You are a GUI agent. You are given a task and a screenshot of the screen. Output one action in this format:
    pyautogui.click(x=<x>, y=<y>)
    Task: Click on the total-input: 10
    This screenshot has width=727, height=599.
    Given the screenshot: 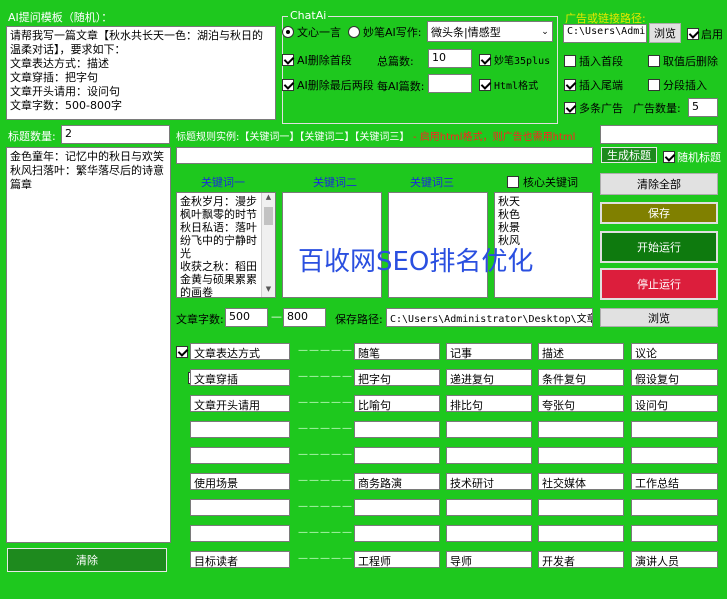 What is the action you would take?
    pyautogui.click(x=450, y=58)
    